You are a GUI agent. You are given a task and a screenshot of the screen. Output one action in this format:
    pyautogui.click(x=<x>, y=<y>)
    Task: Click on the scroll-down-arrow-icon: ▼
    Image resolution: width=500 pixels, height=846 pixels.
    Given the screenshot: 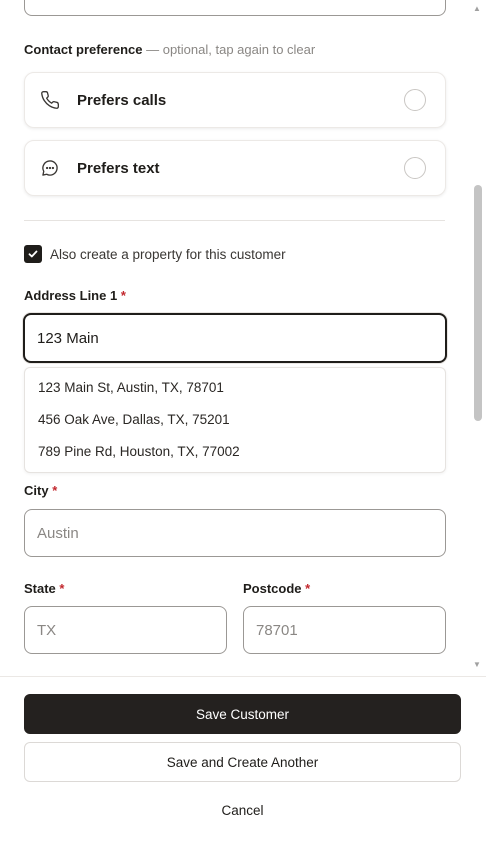 What is the action you would take?
    pyautogui.click(x=477, y=664)
    